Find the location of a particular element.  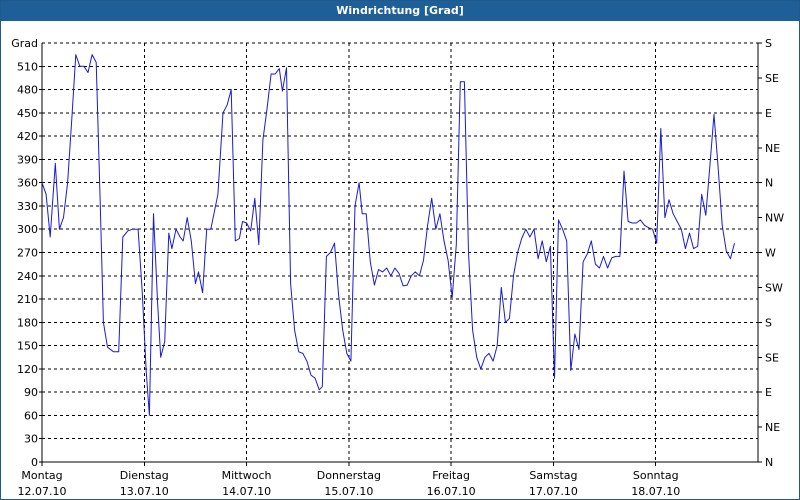

y-tick-label: 330 is located at coordinates (27, 206).